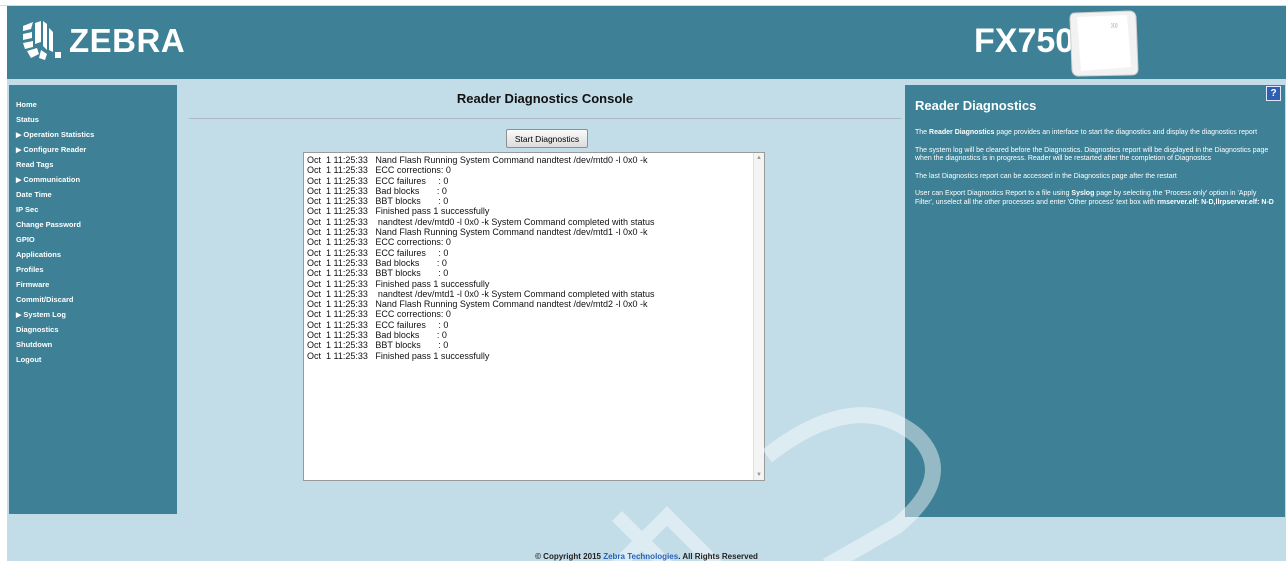 The height and width of the screenshot is (561, 1286). What do you see at coordinates (44, 314) in the screenshot?
I see `sidebar-item-label: System Log` at bounding box center [44, 314].